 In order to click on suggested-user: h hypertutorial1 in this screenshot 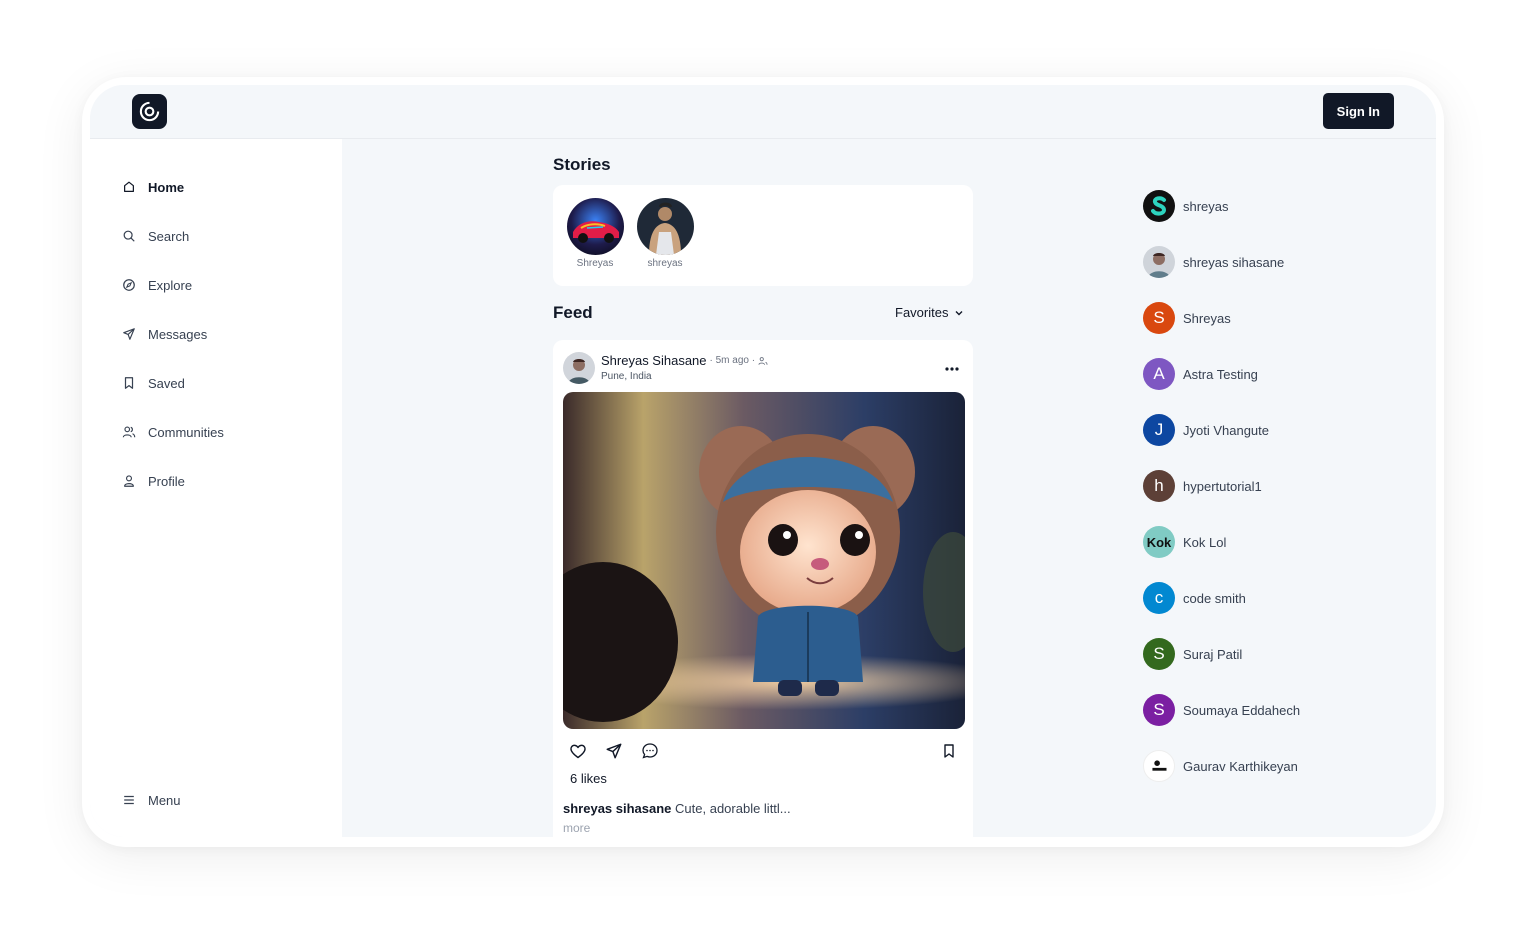, I will do `click(1202, 486)`.